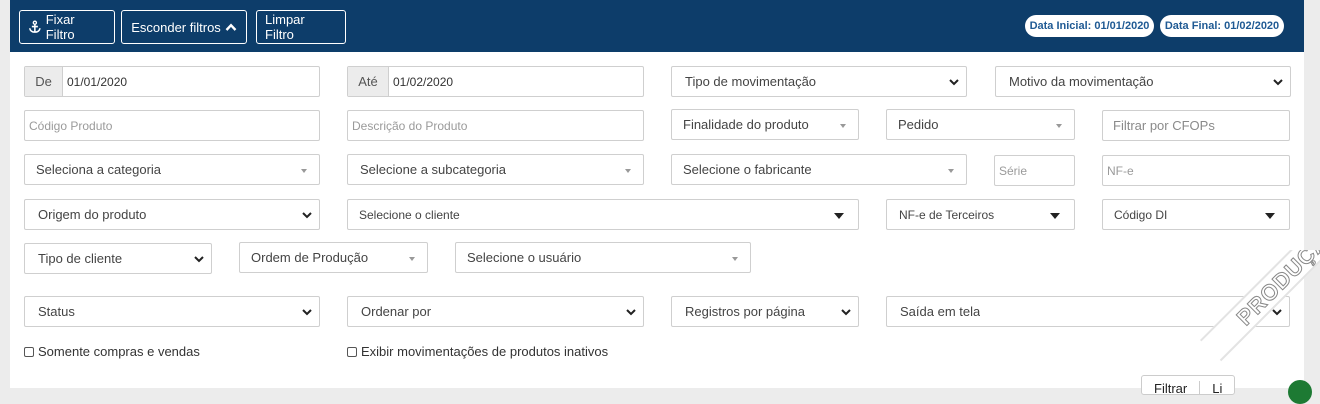 This screenshot has height=404, width=1320. What do you see at coordinates (396, 311) in the screenshot?
I see `sort-by-value: Ordenar por` at bounding box center [396, 311].